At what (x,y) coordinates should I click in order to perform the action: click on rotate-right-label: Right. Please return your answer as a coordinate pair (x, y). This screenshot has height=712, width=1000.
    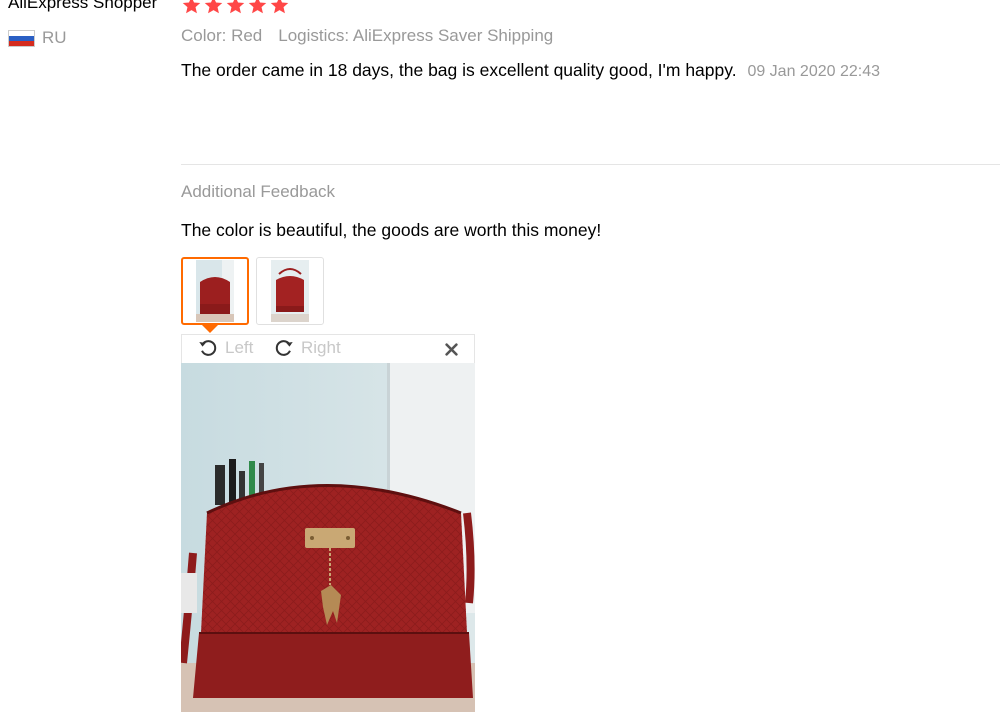
    Looking at the image, I should click on (321, 347).